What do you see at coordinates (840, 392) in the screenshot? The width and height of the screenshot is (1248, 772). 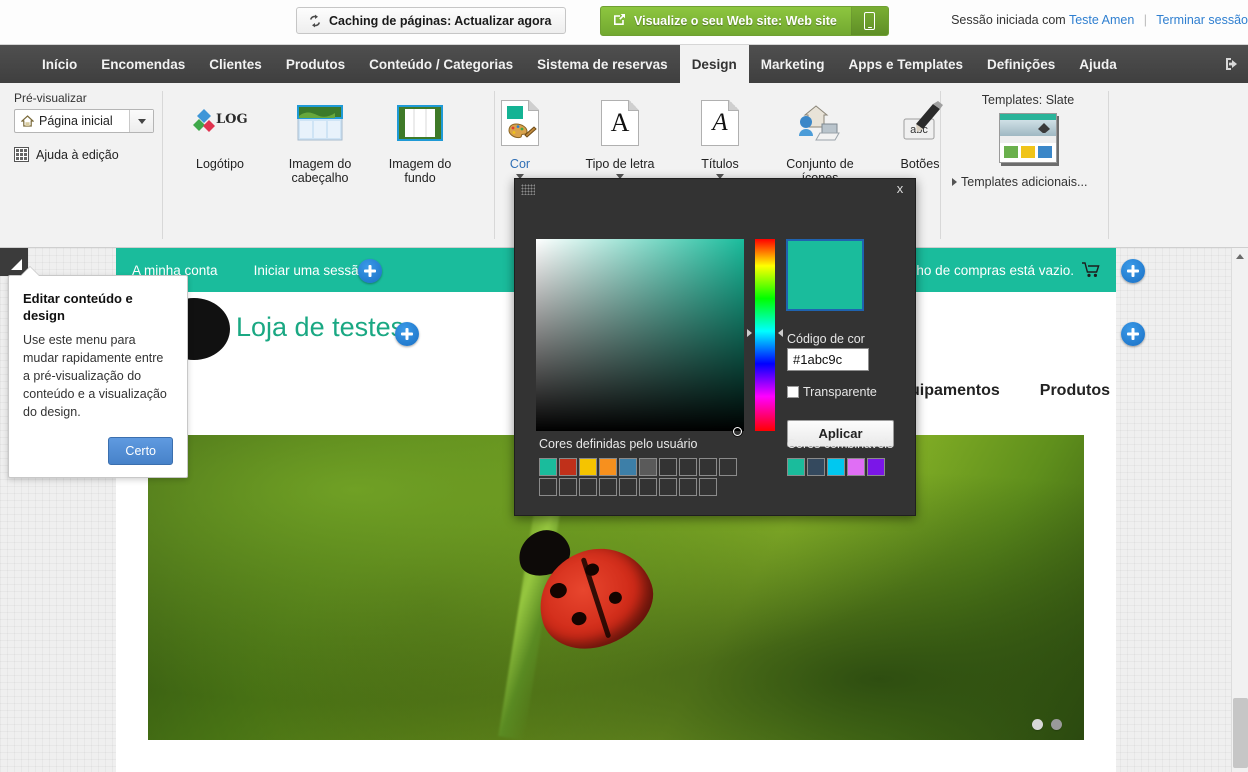 I see `transparent-label: Transparente` at bounding box center [840, 392].